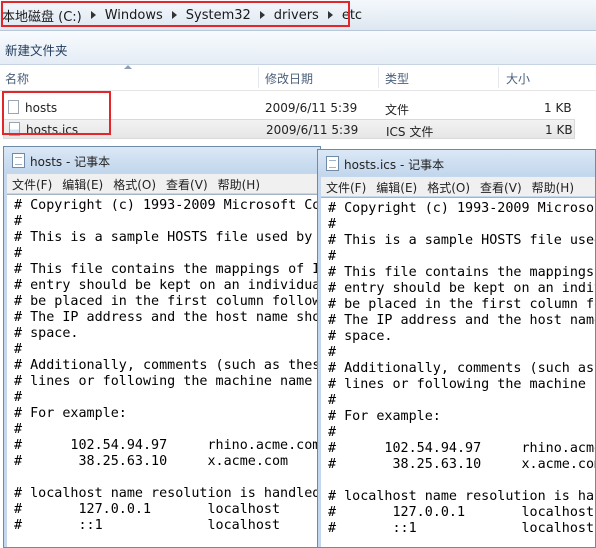 The width and height of the screenshot is (596, 548). What do you see at coordinates (394, 165) in the screenshot?
I see `window-title: hosts.ics - 记事本` at bounding box center [394, 165].